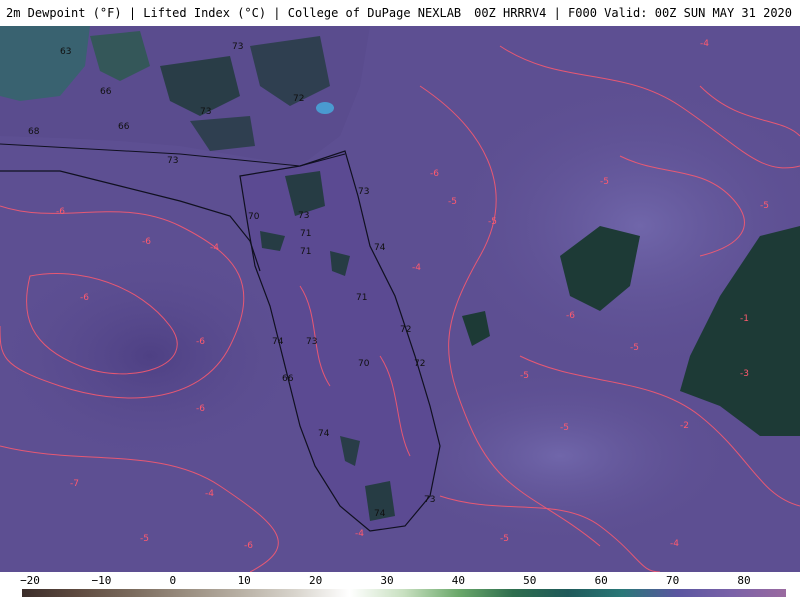 Image resolution: width=800 pixels, height=600 pixels. I want to click on lifted-index-label: -3, so click(744, 374).